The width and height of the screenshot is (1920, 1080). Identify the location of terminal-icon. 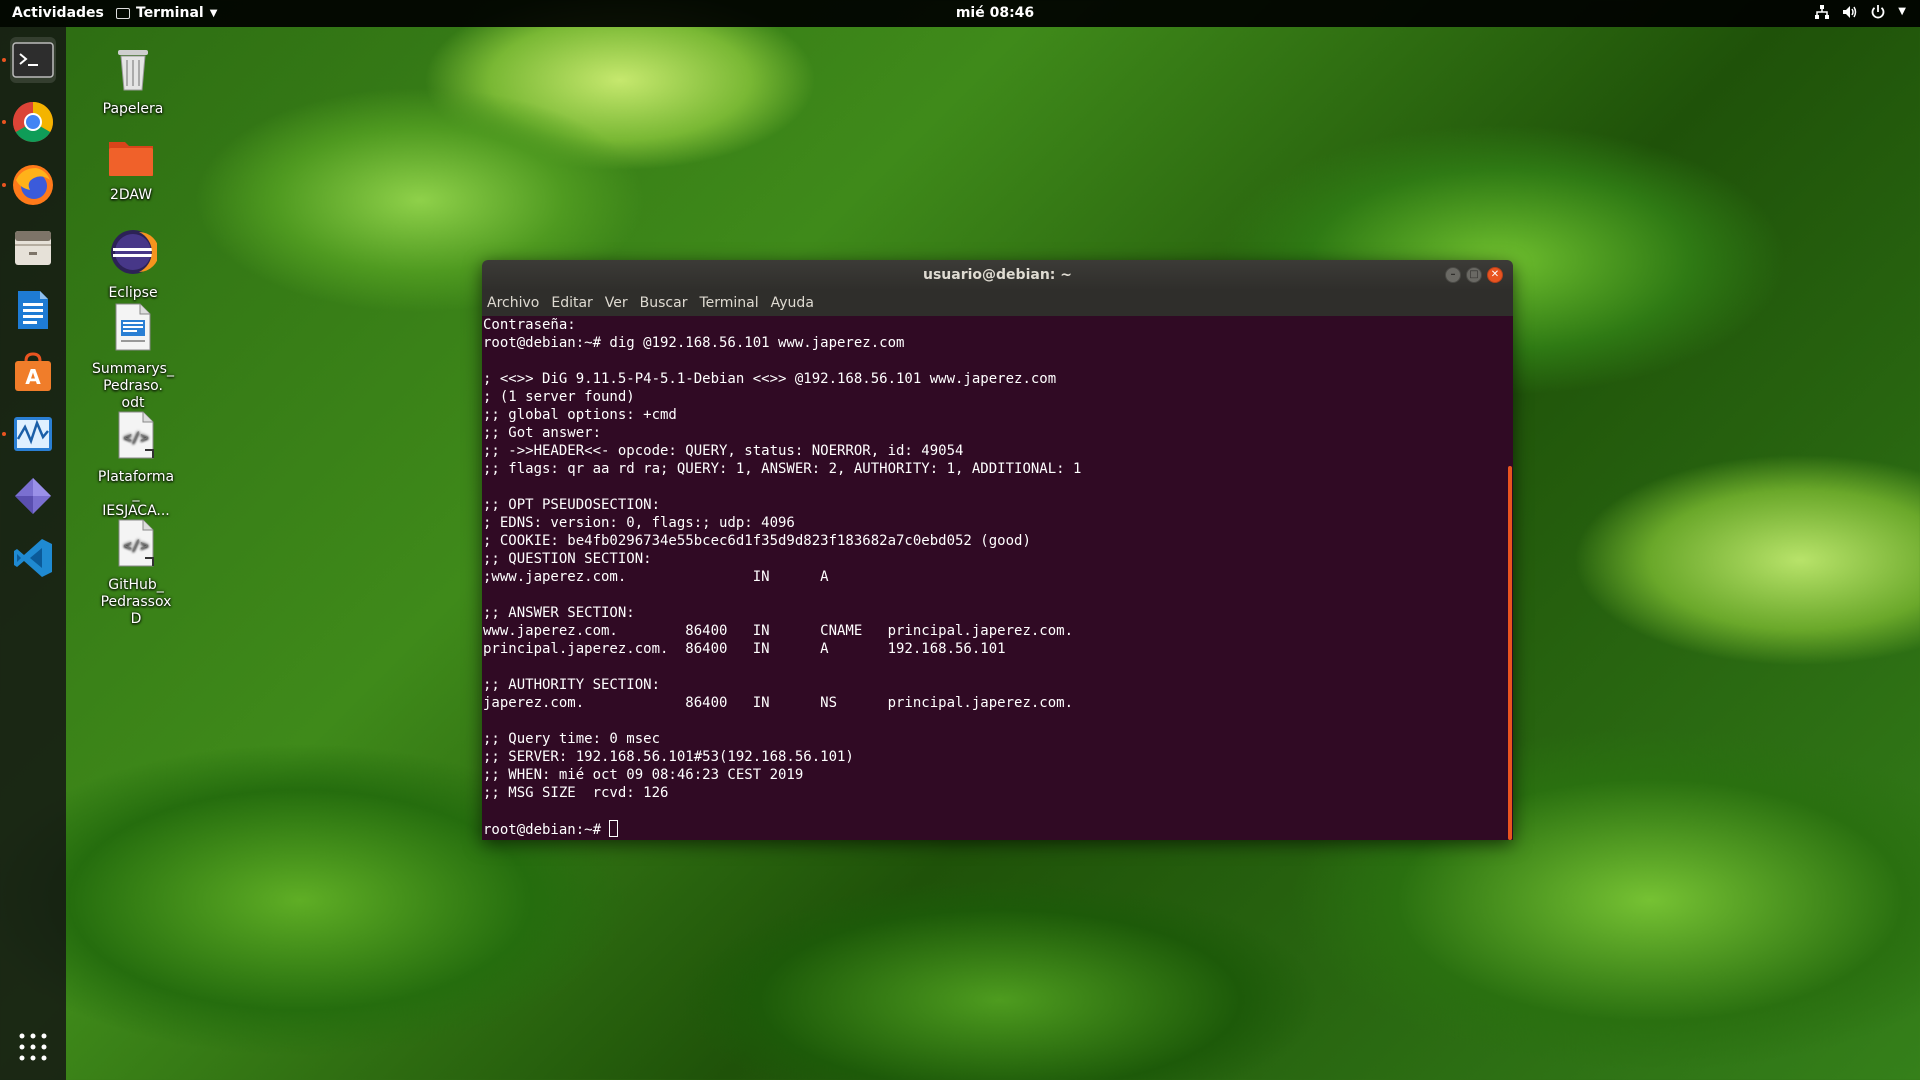
(33, 60).